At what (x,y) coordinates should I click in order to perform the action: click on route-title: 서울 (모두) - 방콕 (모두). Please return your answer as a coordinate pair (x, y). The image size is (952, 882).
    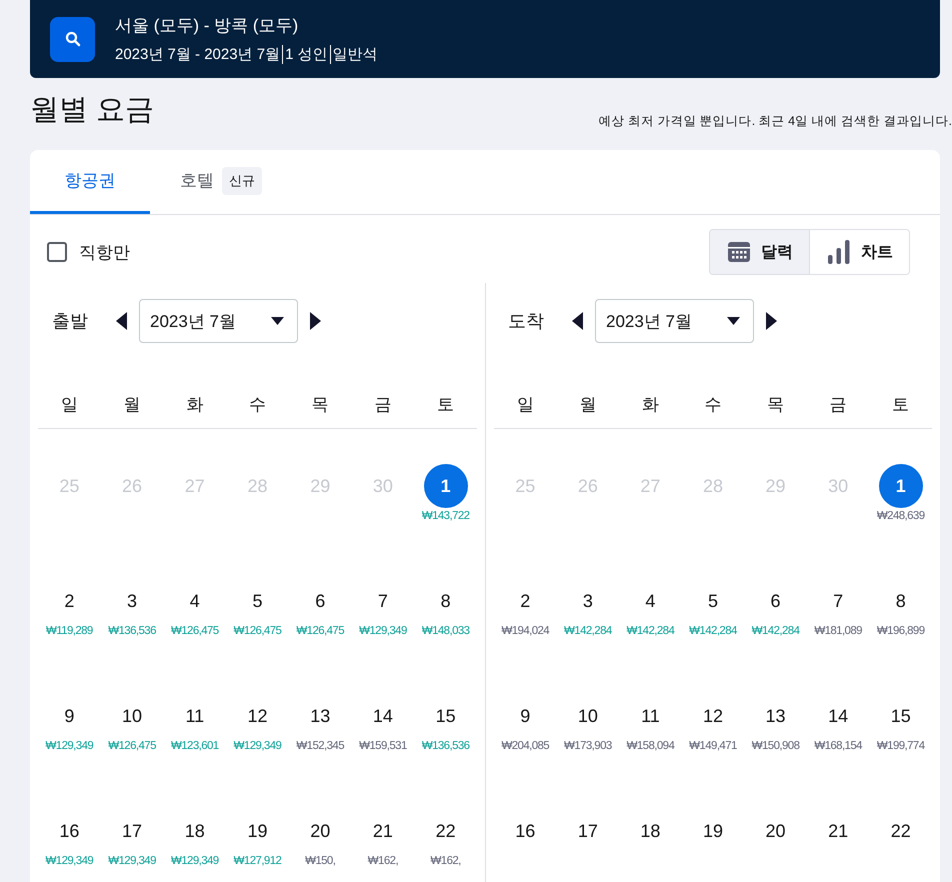
    Looking at the image, I should click on (207, 26).